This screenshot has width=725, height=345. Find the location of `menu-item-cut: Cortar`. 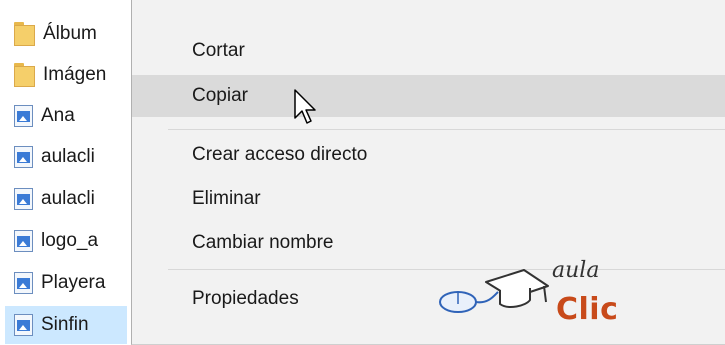

menu-item-cut: Cortar is located at coordinates (428, 51).